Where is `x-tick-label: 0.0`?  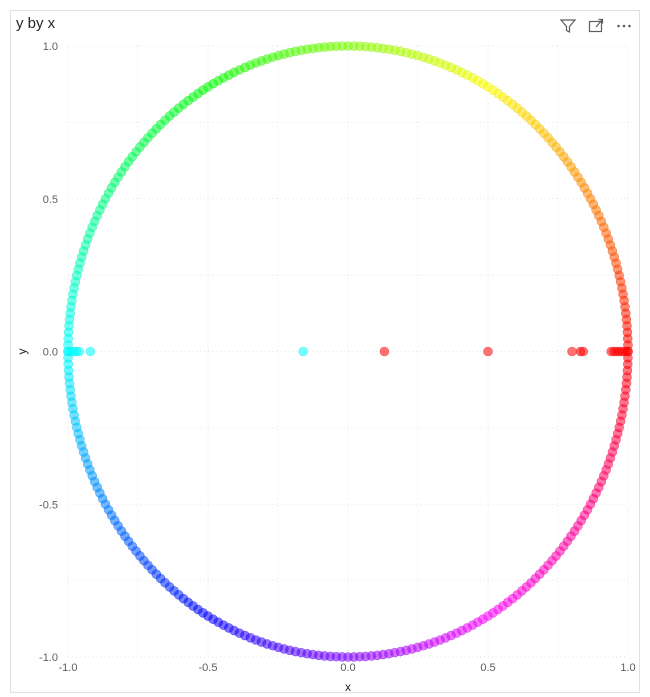 x-tick-label: 0.0 is located at coordinates (347, 668).